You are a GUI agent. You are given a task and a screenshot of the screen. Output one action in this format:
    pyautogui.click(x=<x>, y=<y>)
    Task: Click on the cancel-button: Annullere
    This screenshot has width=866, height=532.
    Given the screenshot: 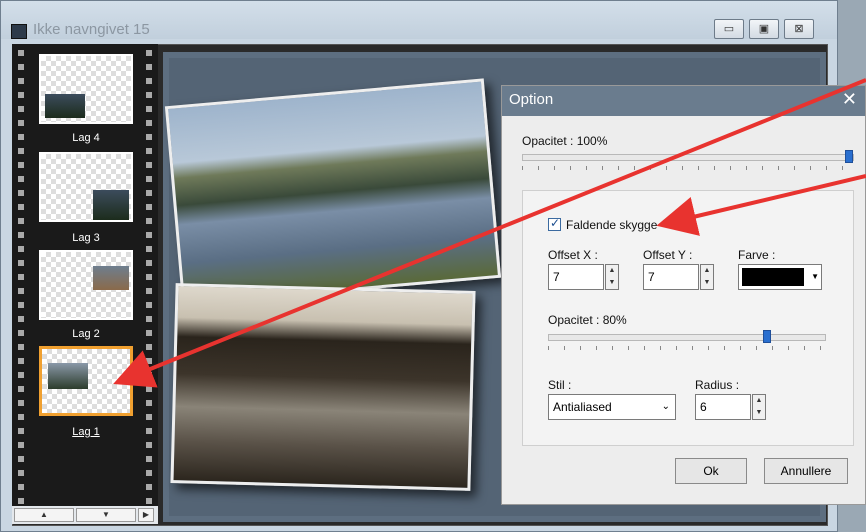 What is the action you would take?
    pyautogui.click(x=806, y=471)
    